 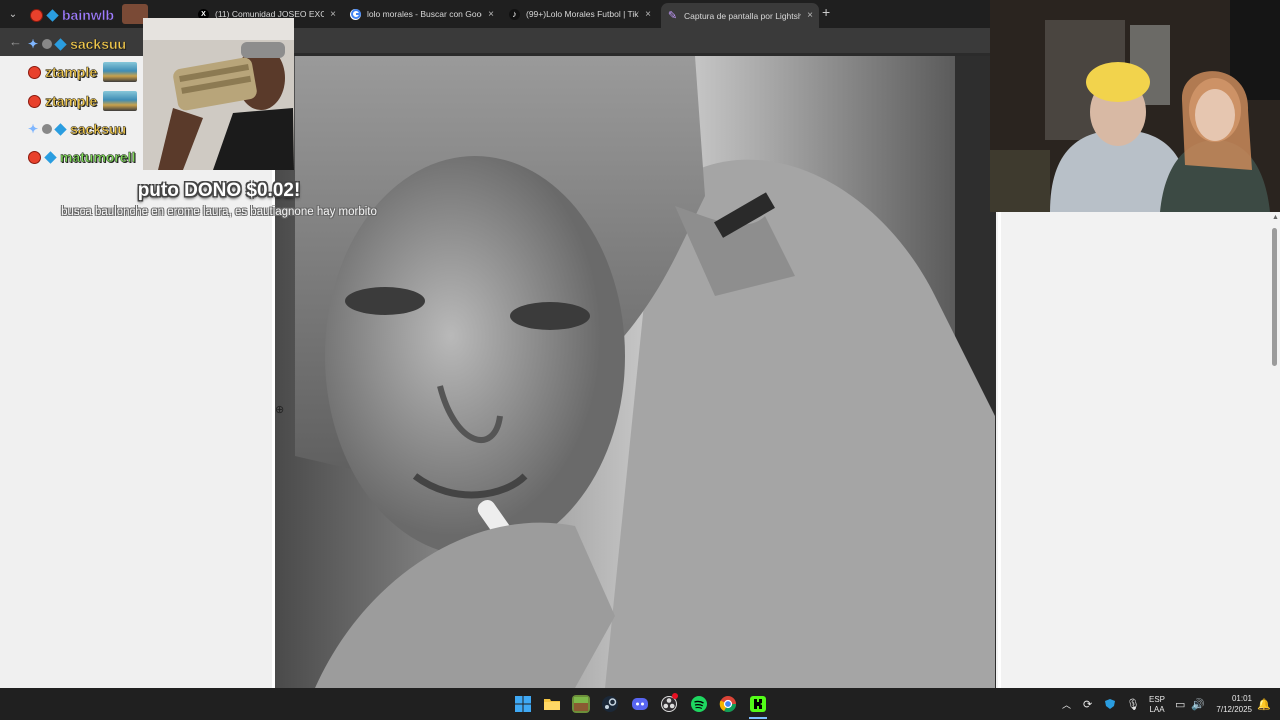 What do you see at coordinates (1110, 704) in the screenshot?
I see `security-shield-icon` at bounding box center [1110, 704].